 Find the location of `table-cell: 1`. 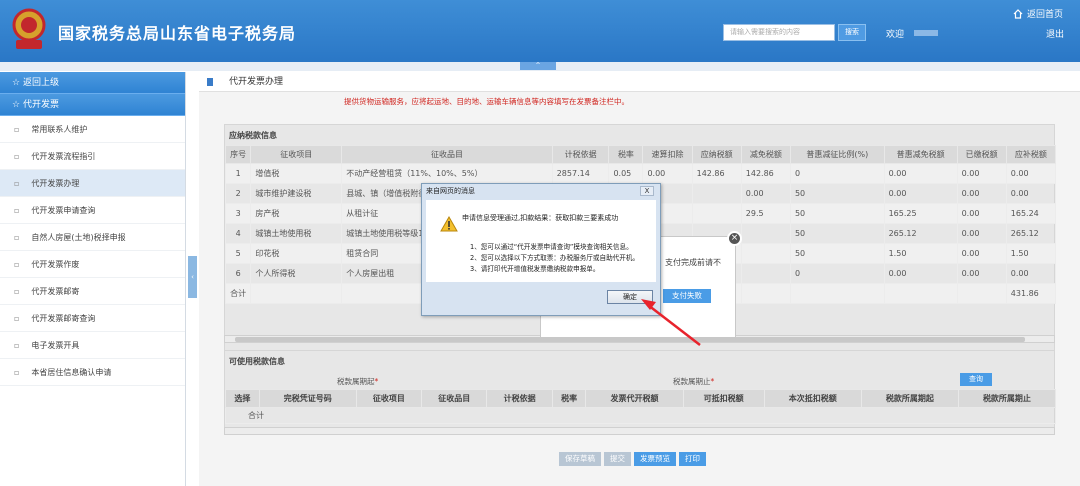

table-cell: 1 is located at coordinates (238, 173).